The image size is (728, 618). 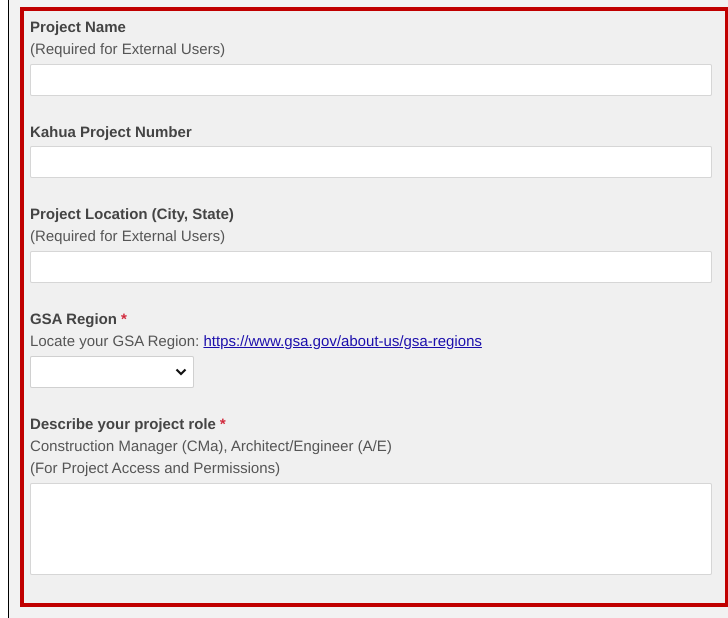 I want to click on field-label: GSA Region, so click(x=73, y=320).